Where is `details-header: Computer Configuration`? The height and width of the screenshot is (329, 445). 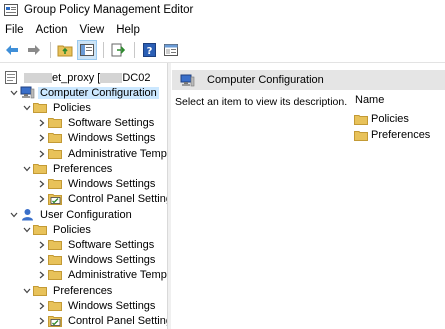
details-header: Computer Configuration is located at coordinates (308, 80).